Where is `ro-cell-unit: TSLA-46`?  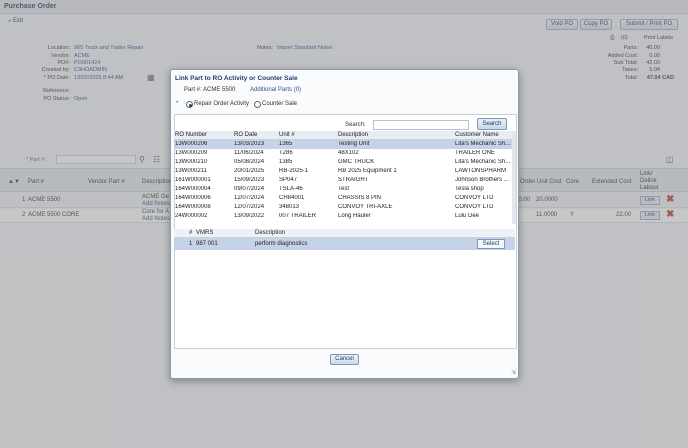 ro-cell-unit: TSLA-46 is located at coordinates (291, 189).